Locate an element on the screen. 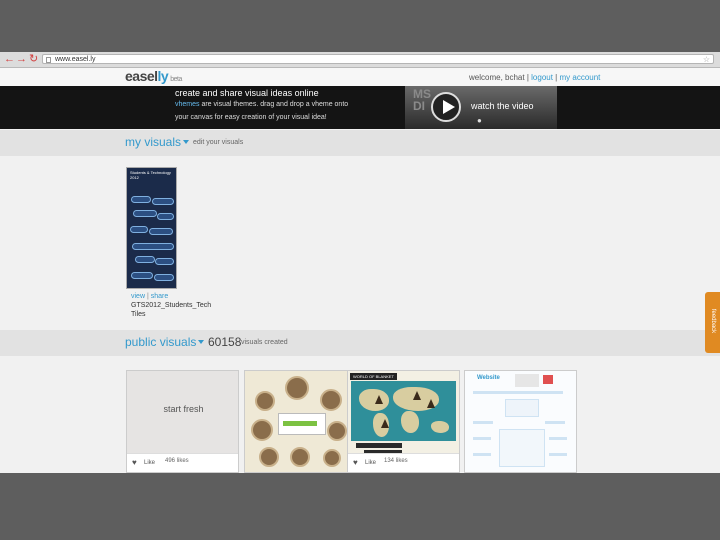  map-sea is located at coordinates (403, 411).